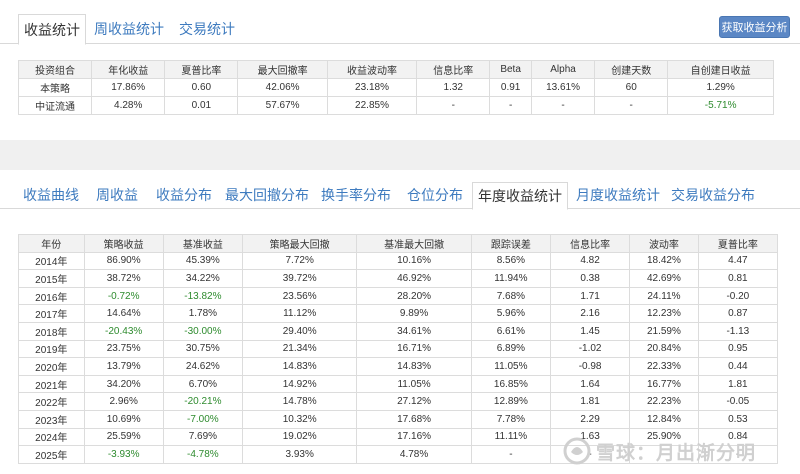 The width and height of the screenshot is (800, 474). Describe the element at coordinates (563, 69) in the screenshot. I see `summary-header-cell: Alpha` at that location.